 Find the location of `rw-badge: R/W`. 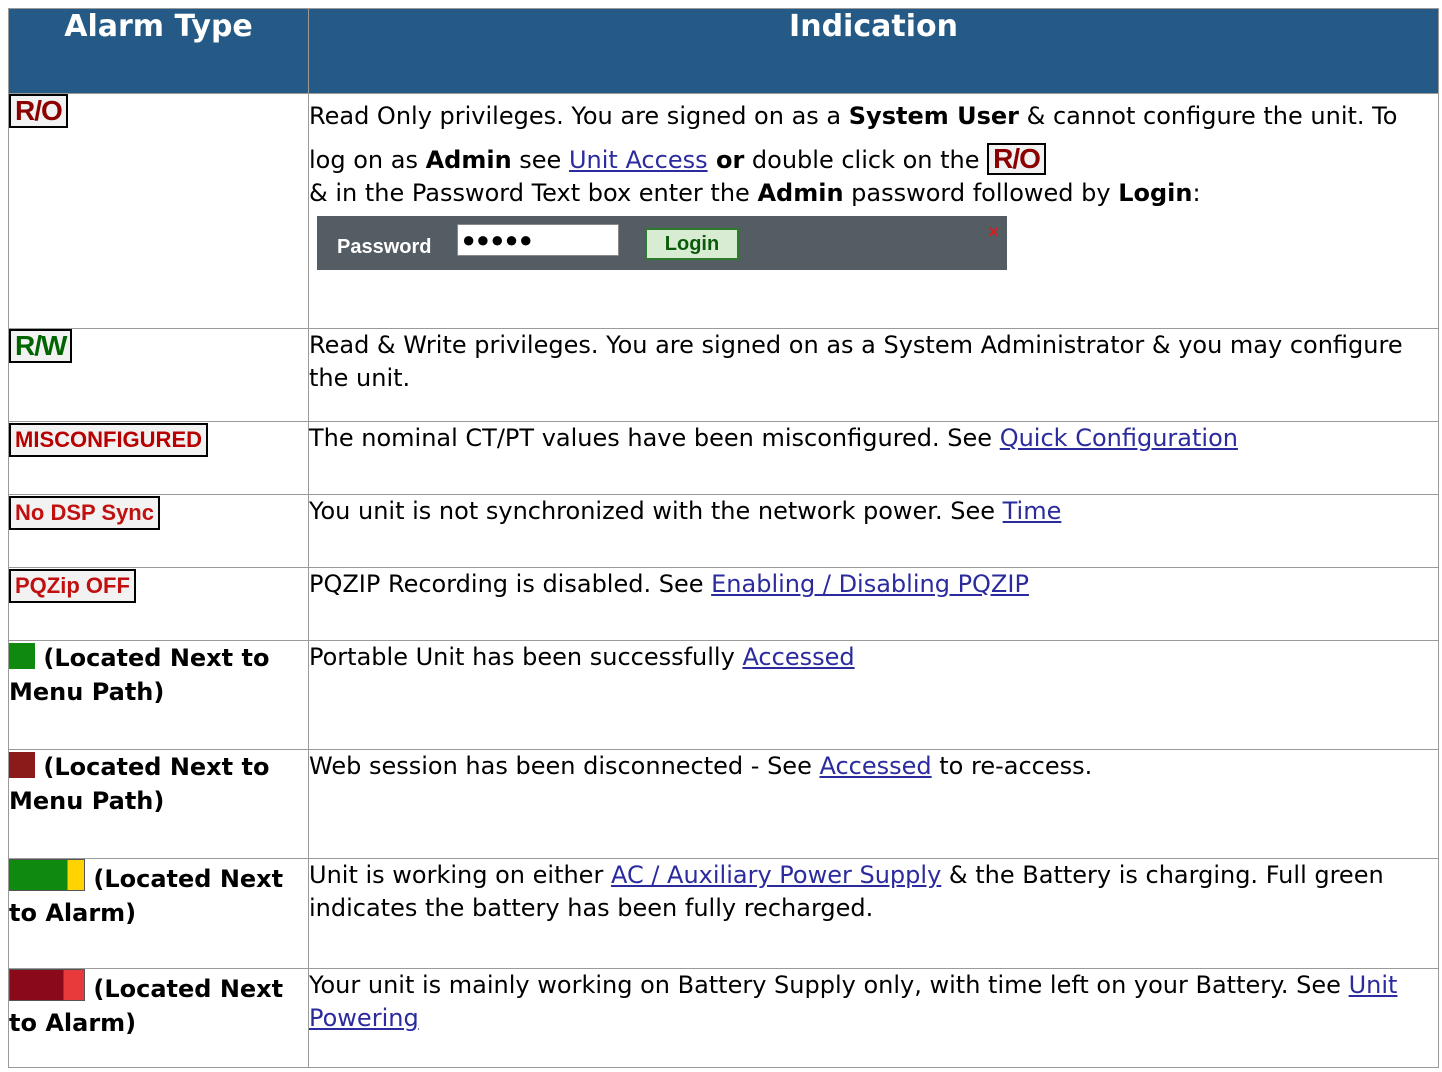

rw-badge: R/W is located at coordinates (41, 345).